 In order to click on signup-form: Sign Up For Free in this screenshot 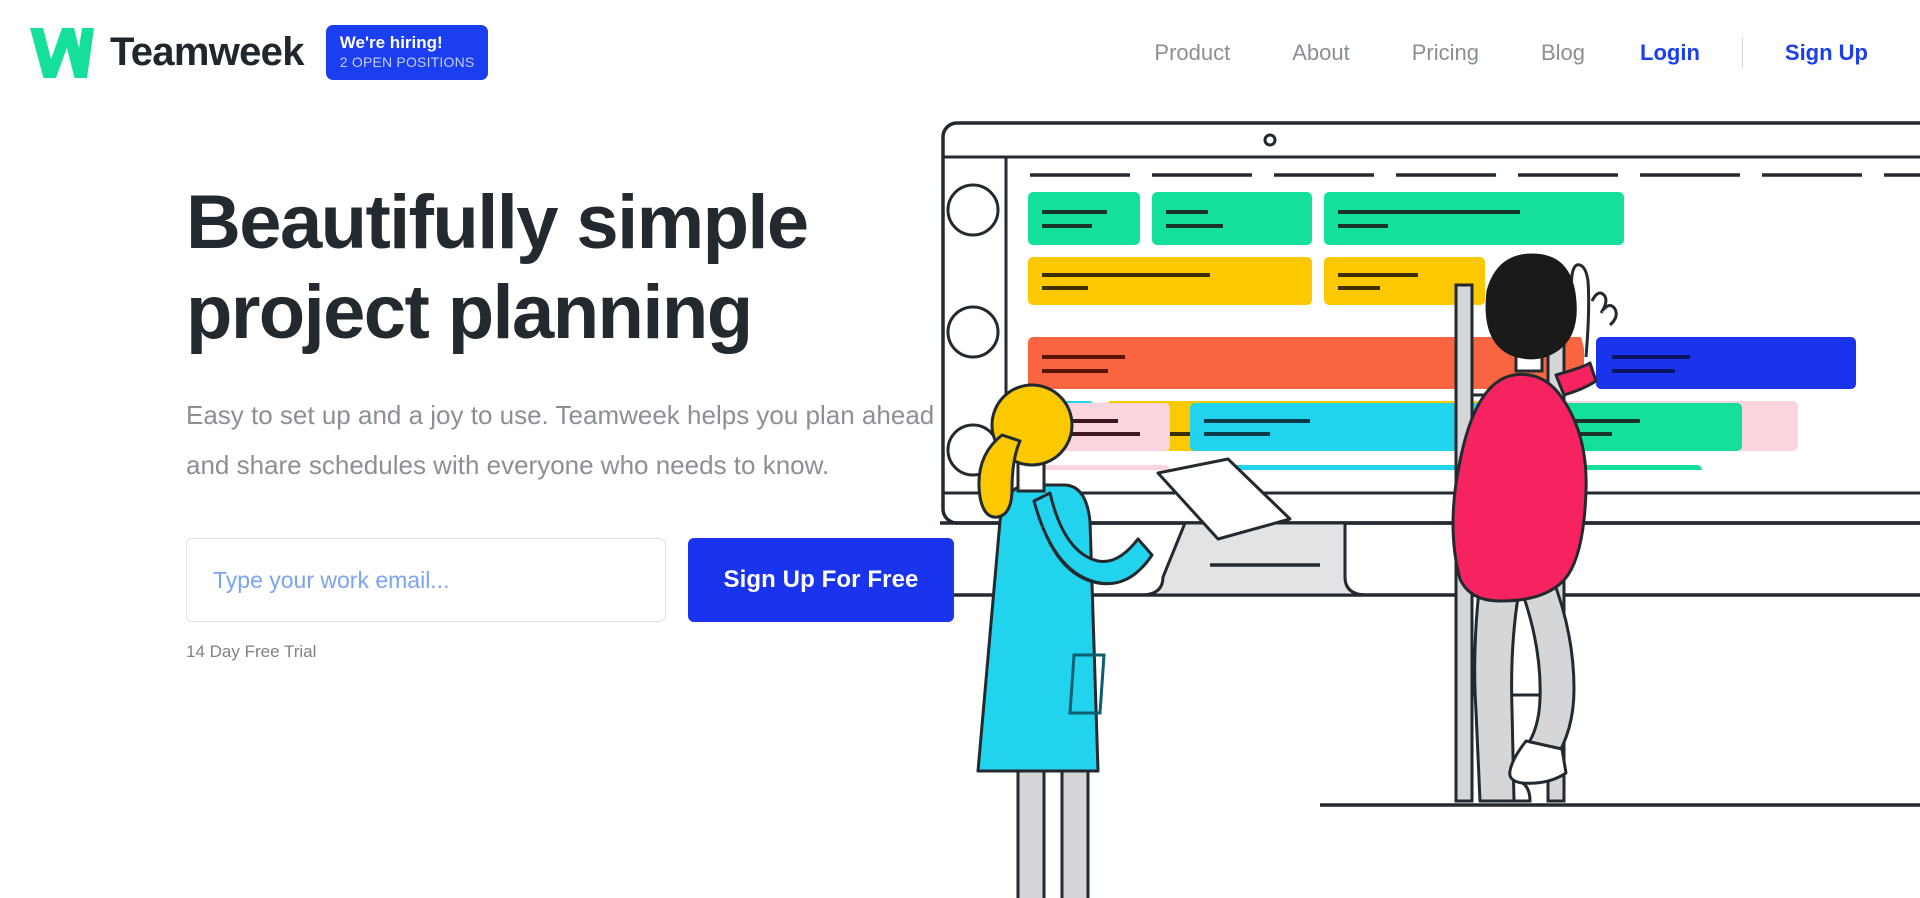, I will do `click(596, 580)`.